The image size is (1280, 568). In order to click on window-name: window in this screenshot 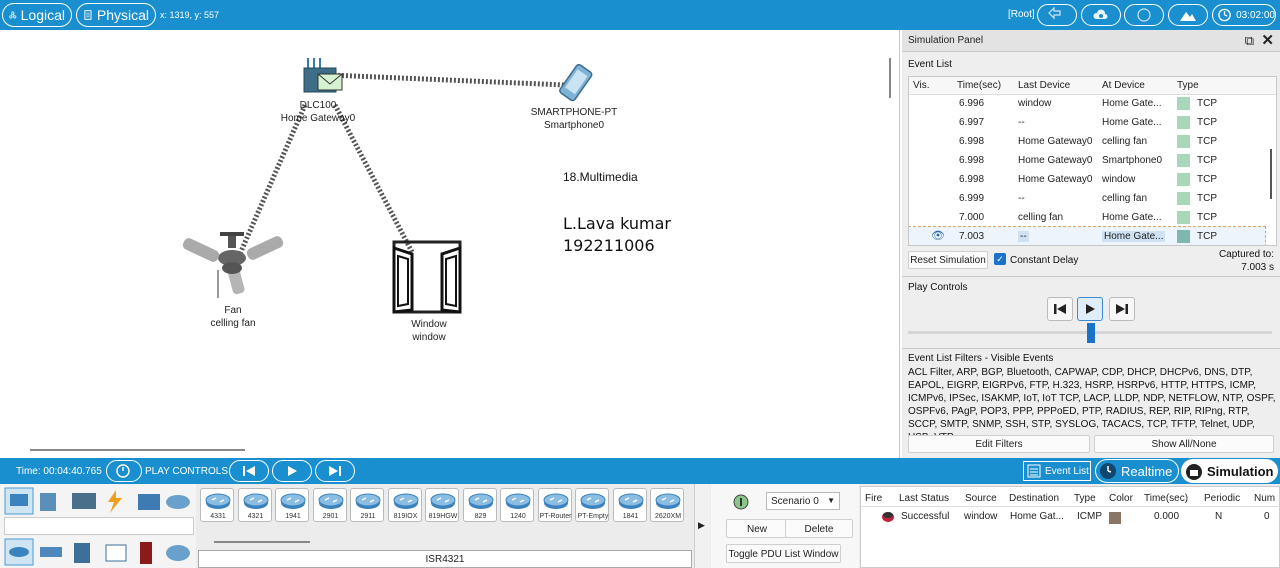, I will do `click(429, 337)`.